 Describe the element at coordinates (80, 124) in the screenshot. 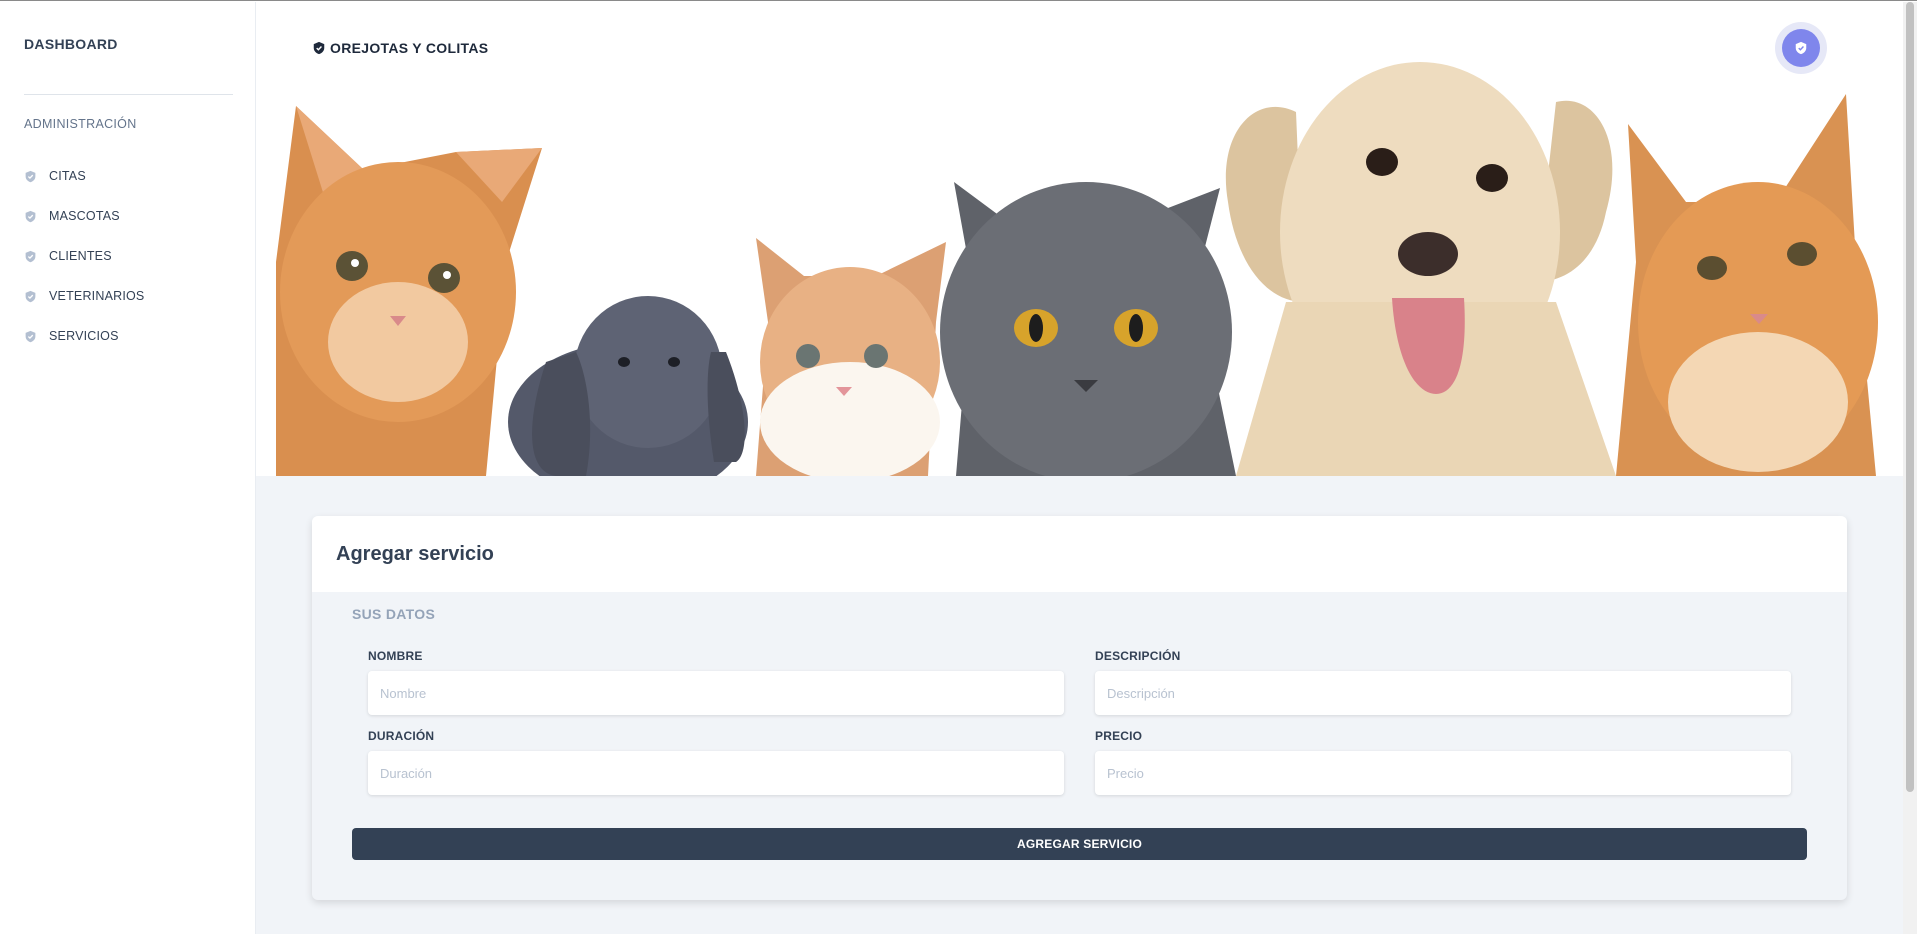

I see `sidebar-section-heading: ADMINISTRACIÓN` at that location.